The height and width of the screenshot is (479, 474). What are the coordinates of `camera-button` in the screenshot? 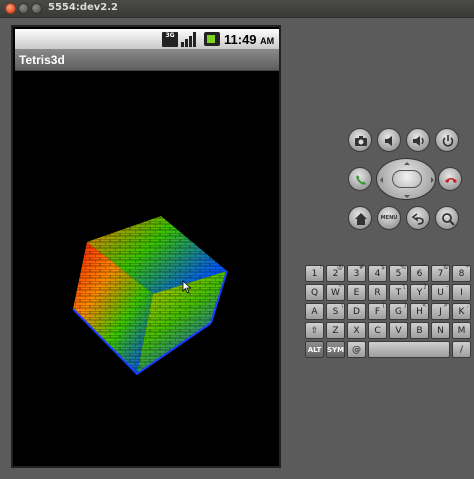 It's located at (360, 140).